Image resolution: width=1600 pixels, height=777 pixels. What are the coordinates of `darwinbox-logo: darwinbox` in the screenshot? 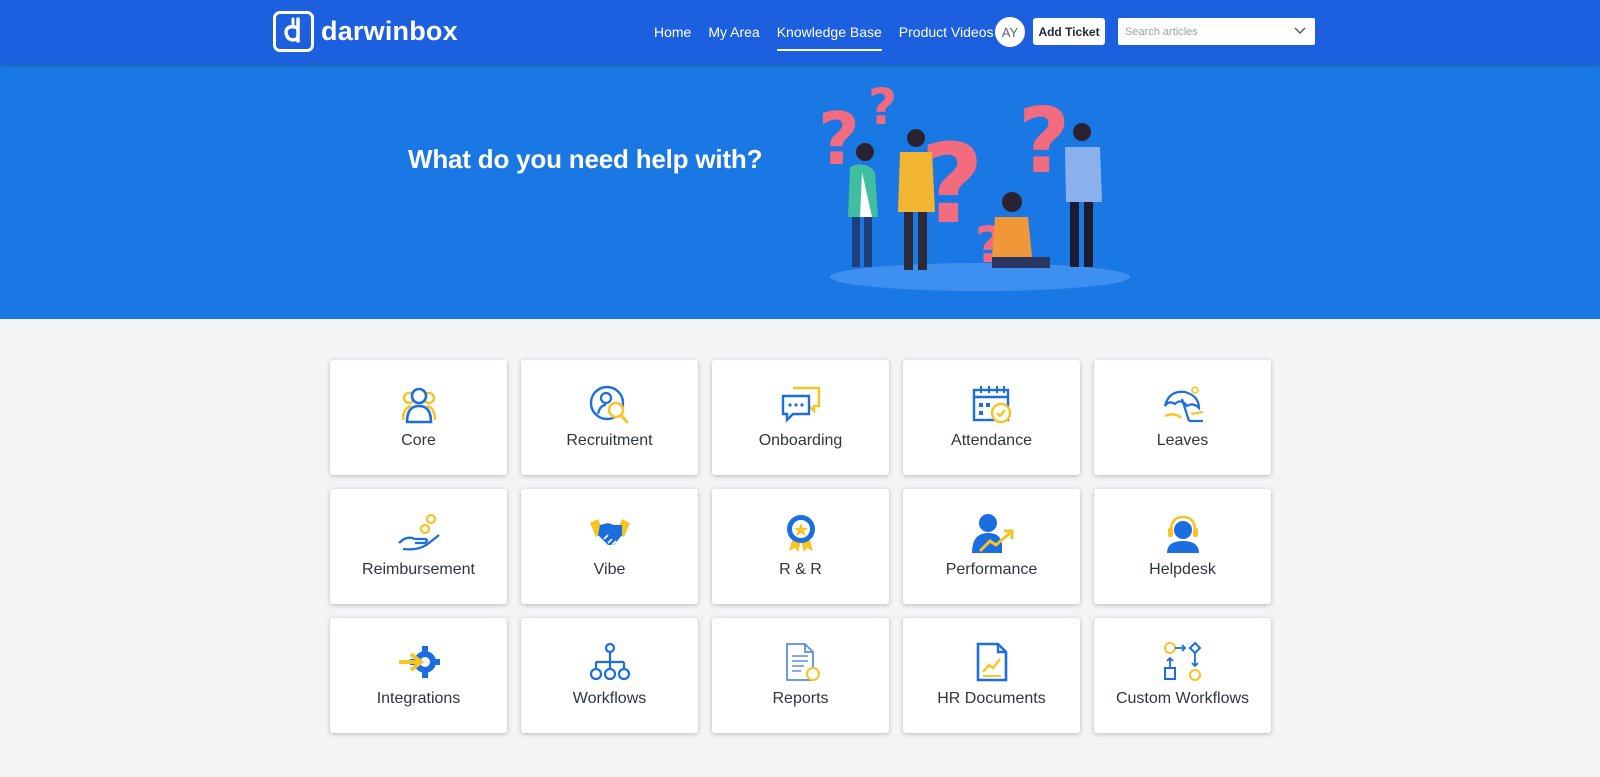 It's located at (365, 31).